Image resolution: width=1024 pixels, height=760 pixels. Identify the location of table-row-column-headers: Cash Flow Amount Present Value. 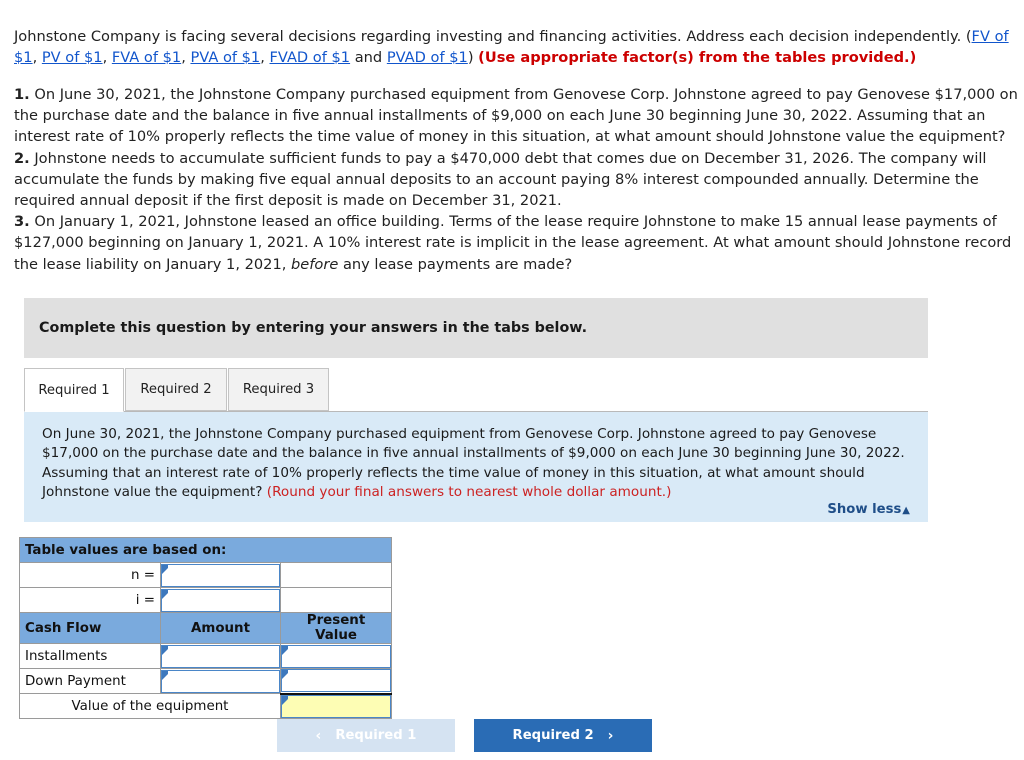
(205, 628).